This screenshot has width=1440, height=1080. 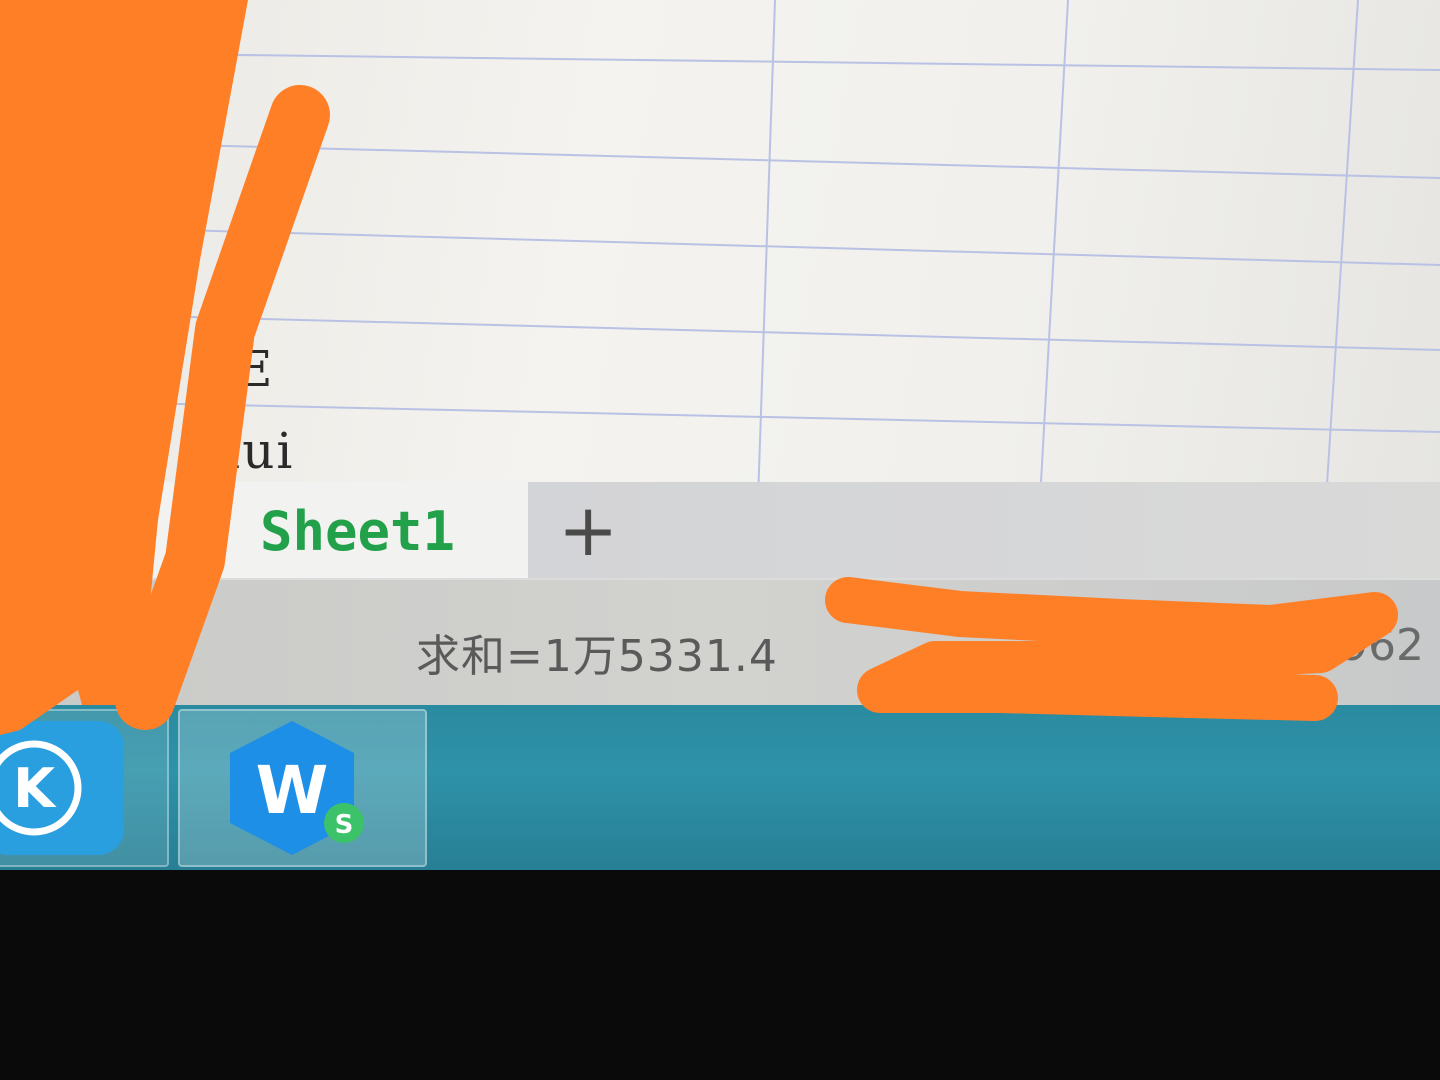 I want to click on sheet-tab-label: Sheet1, so click(x=358, y=531).